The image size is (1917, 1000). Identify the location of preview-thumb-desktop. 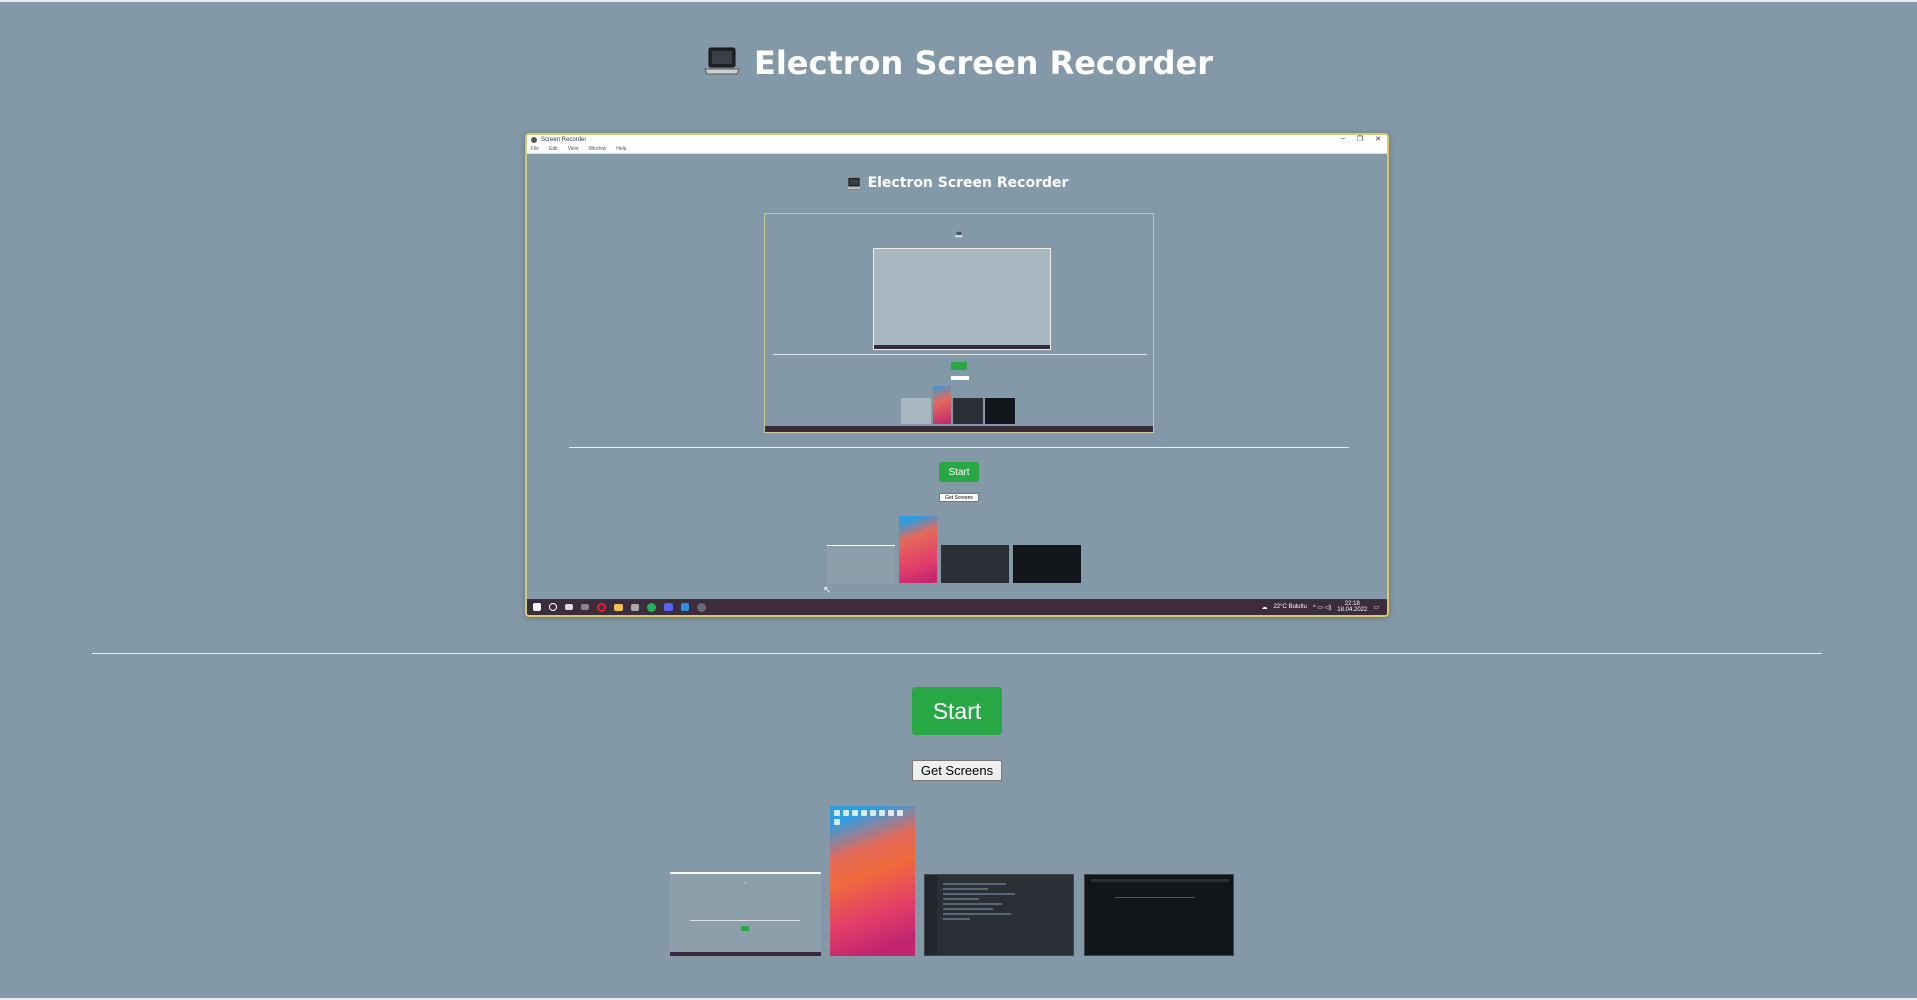
(918, 549).